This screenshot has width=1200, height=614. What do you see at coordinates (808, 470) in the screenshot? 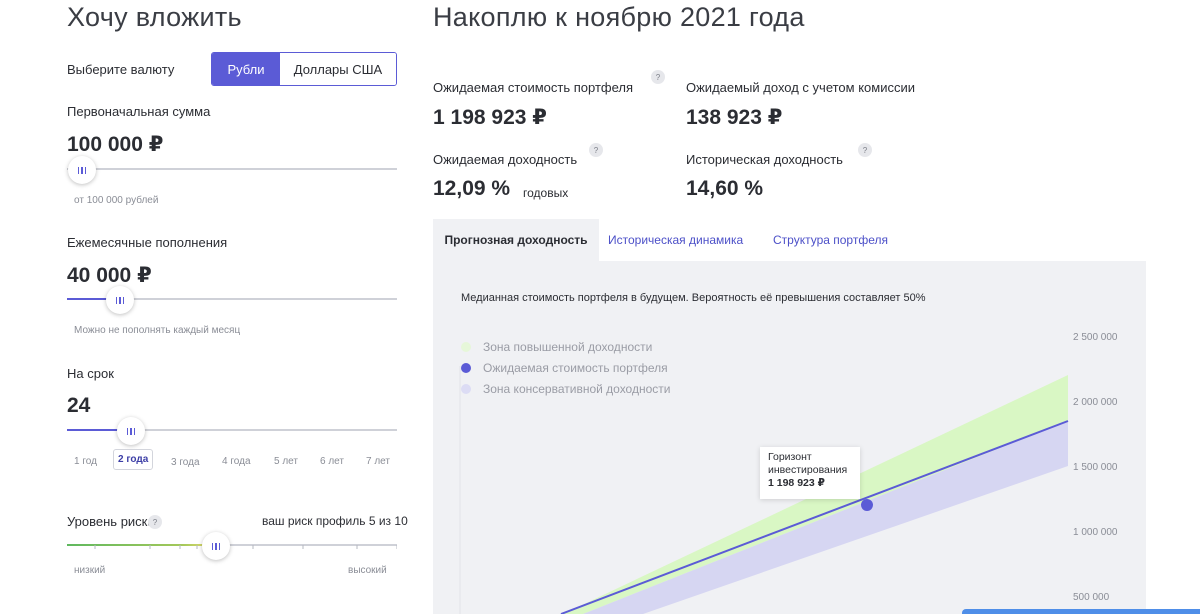
I see `tooltip-line2: инвестирования` at bounding box center [808, 470].